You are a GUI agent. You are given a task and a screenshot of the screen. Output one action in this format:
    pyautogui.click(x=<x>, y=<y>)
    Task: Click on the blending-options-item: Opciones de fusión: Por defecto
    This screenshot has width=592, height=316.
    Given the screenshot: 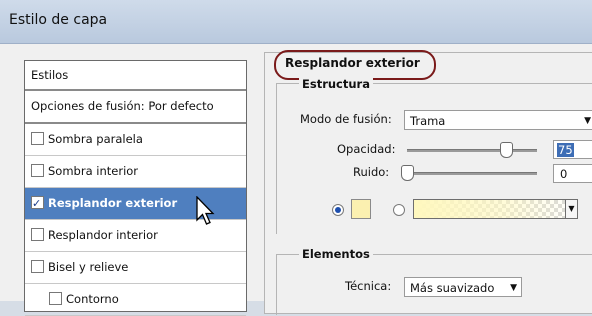 What is the action you would take?
    pyautogui.click(x=135, y=107)
    